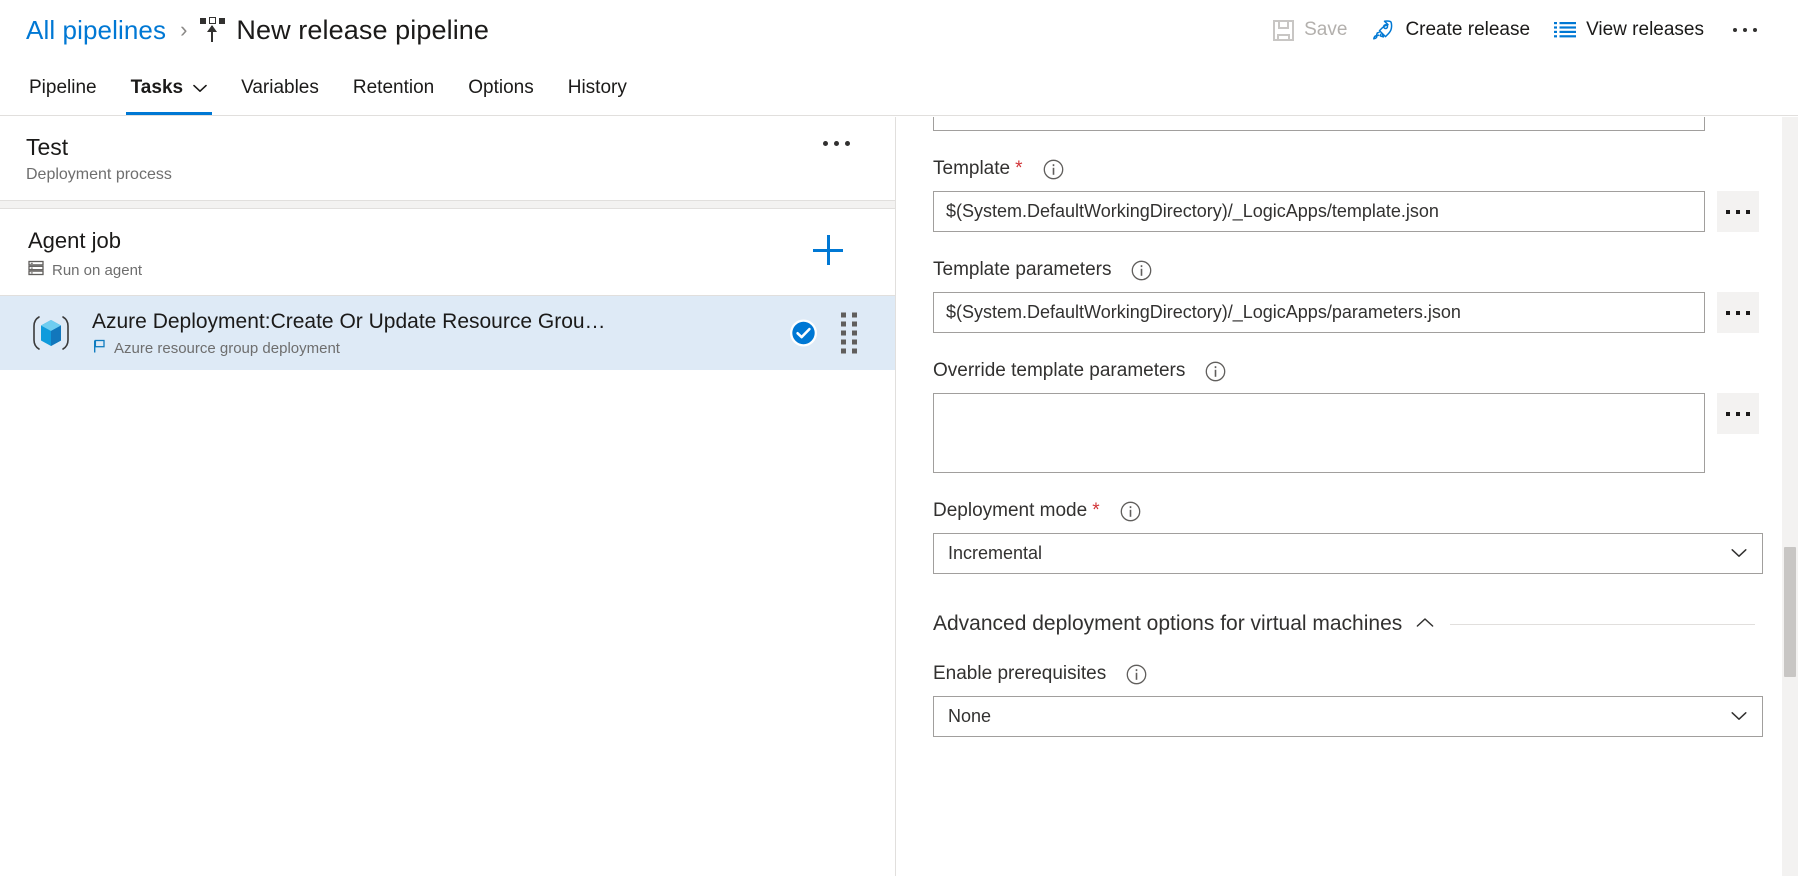 The image size is (1798, 876). What do you see at coordinates (36, 270) in the screenshot?
I see `agent-server-icon` at bounding box center [36, 270].